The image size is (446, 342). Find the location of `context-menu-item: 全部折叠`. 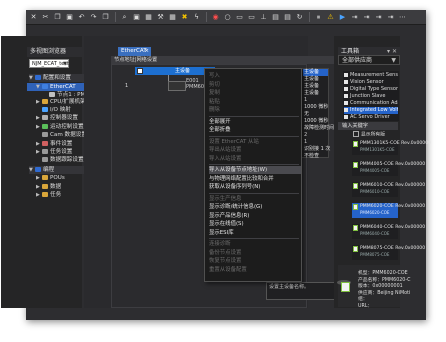

context-menu-item: 全部折叠 is located at coordinates (255, 130).